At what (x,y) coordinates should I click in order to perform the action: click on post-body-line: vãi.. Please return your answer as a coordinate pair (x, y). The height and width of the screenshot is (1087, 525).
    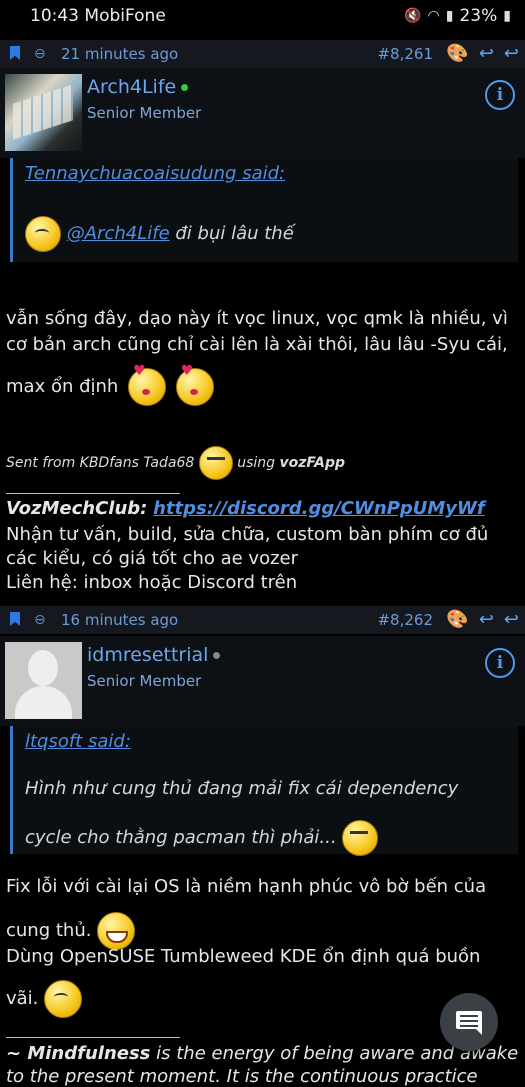
    Looking at the image, I should click on (22, 998).